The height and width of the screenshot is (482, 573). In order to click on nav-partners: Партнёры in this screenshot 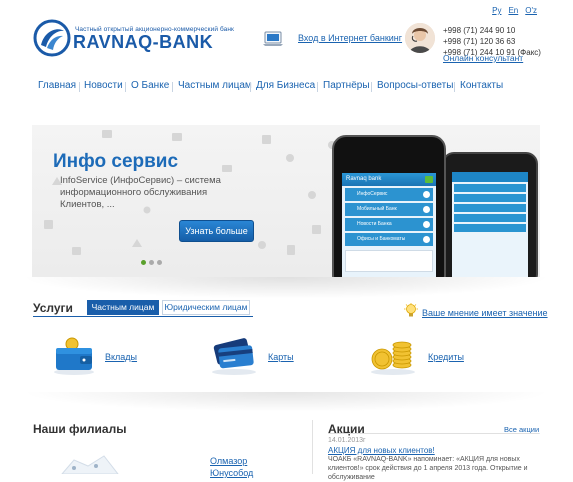, I will do `click(346, 85)`.